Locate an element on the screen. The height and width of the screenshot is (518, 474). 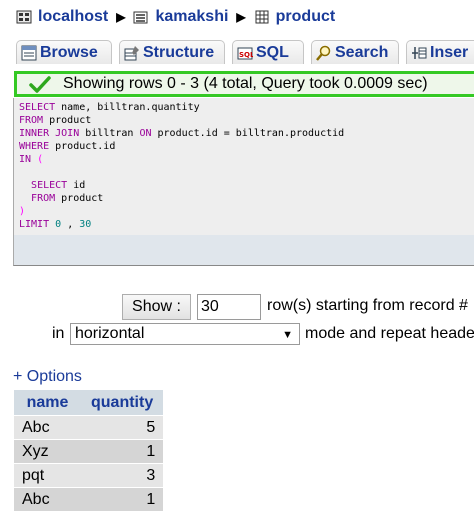
server-icon is located at coordinates (24, 17).